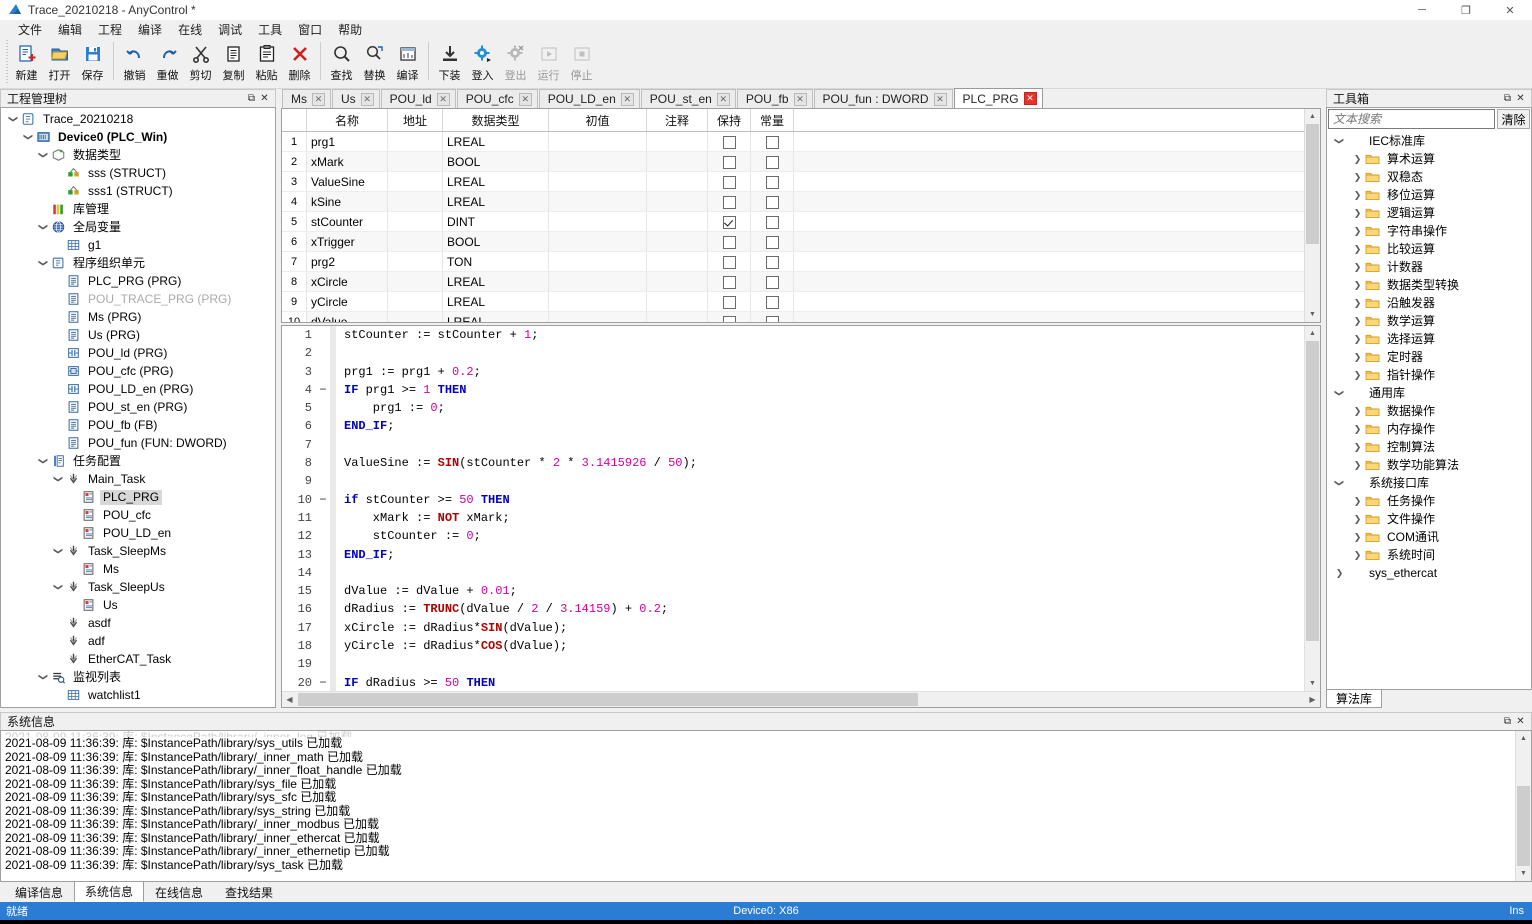 The width and height of the screenshot is (1532, 924). I want to click on scroll-down-icon: ▼, so click(1312, 314).